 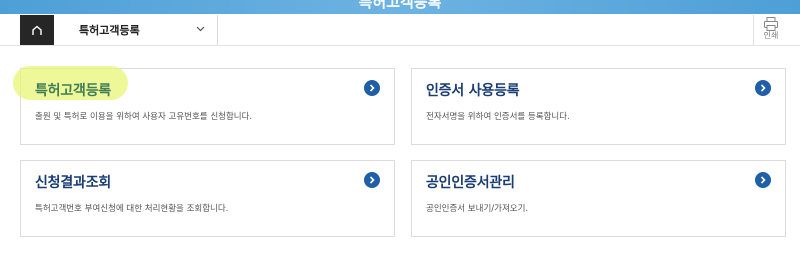 I want to click on printer-icon, so click(x=771, y=24).